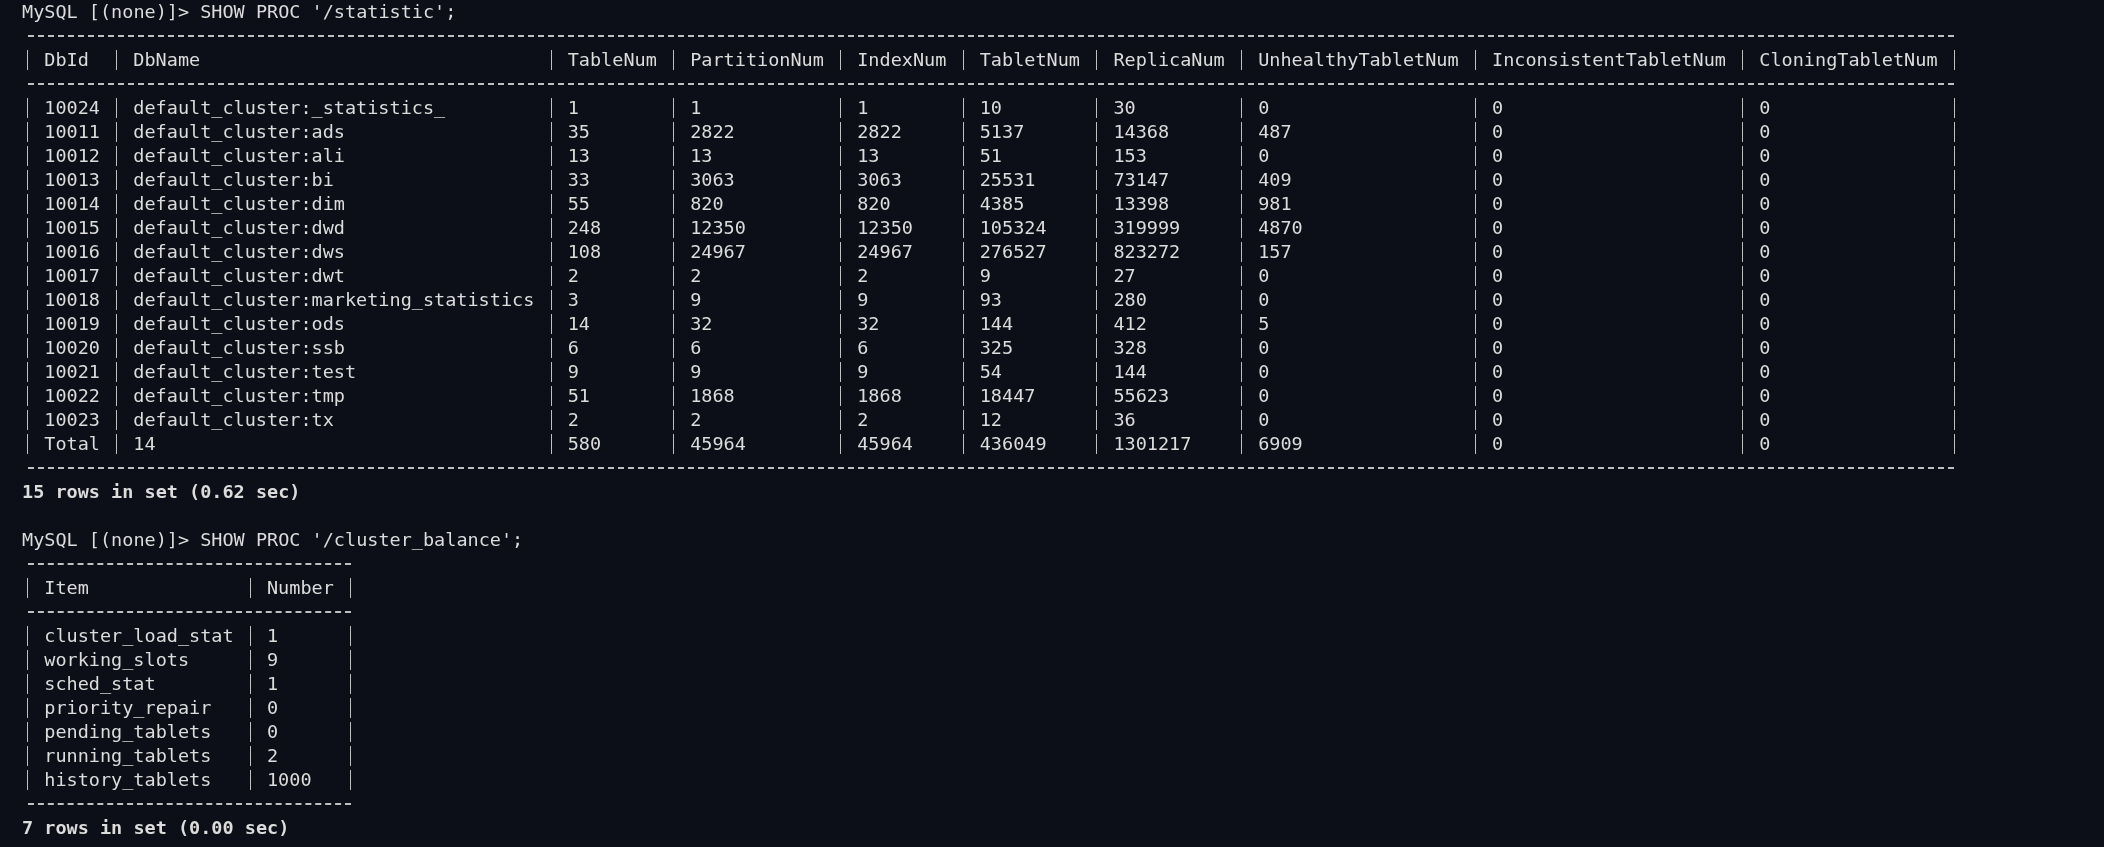  Describe the element at coordinates (1141, 180) in the screenshot. I see `table-cell-text: 73147` at that location.